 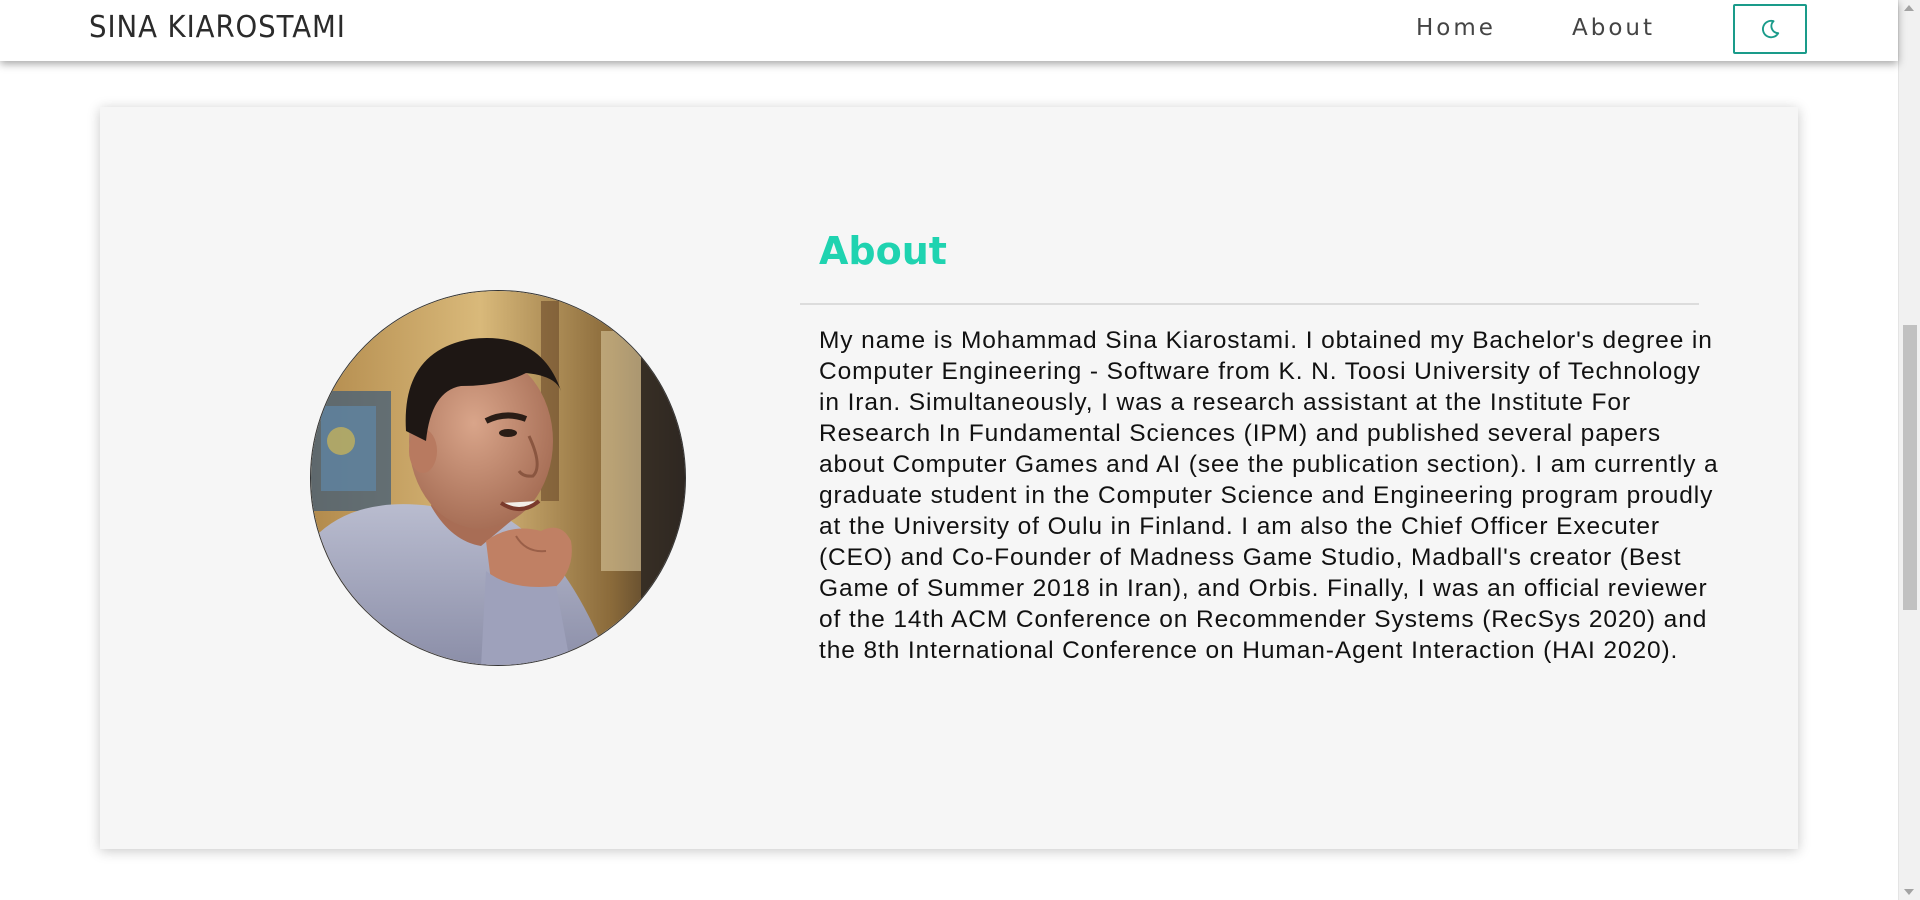 I want to click on nav-link-home: Home, so click(x=1456, y=28).